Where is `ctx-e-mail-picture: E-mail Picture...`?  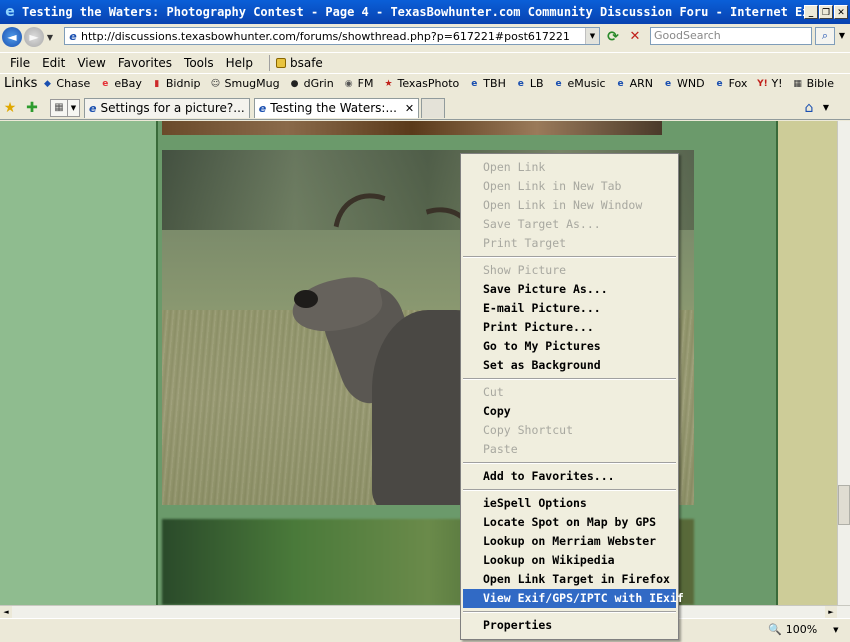
ctx-e-mail-picture: E-mail Picture... is located at coordinates (569, 308).